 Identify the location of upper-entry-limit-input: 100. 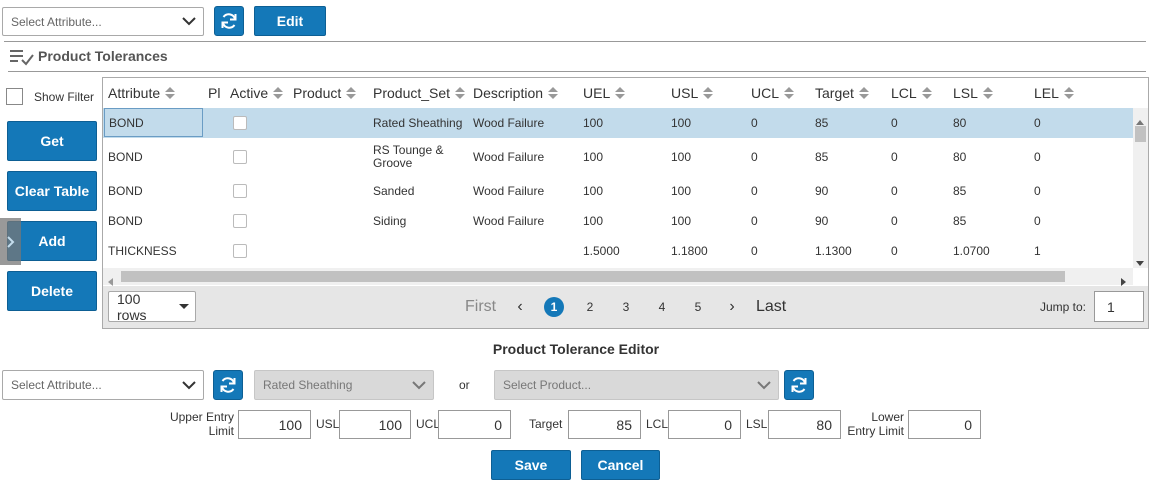
(274, 424).